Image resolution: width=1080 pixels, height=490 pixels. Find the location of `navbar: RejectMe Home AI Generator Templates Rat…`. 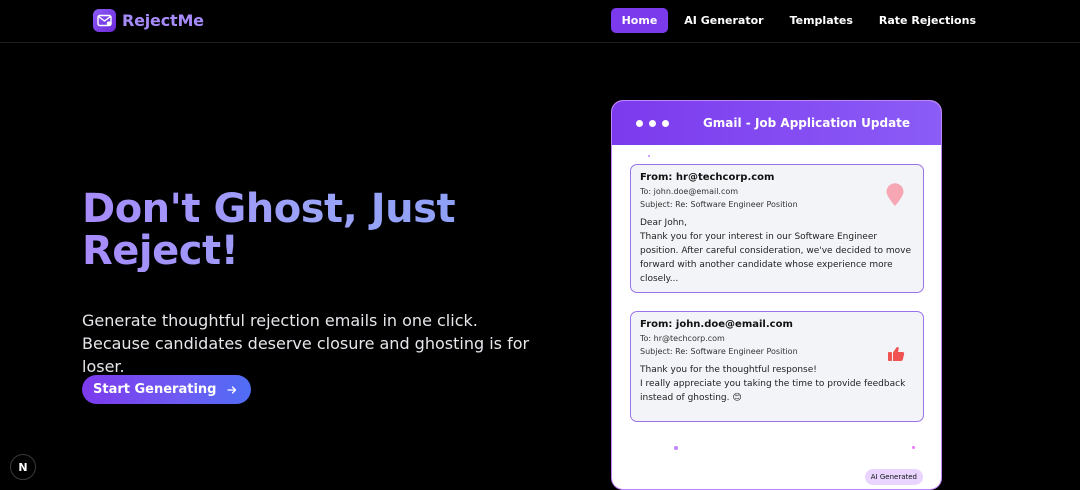

navbar: RejectMe Home AI Generator Templates Rat… is located at coordinates (540, 21).